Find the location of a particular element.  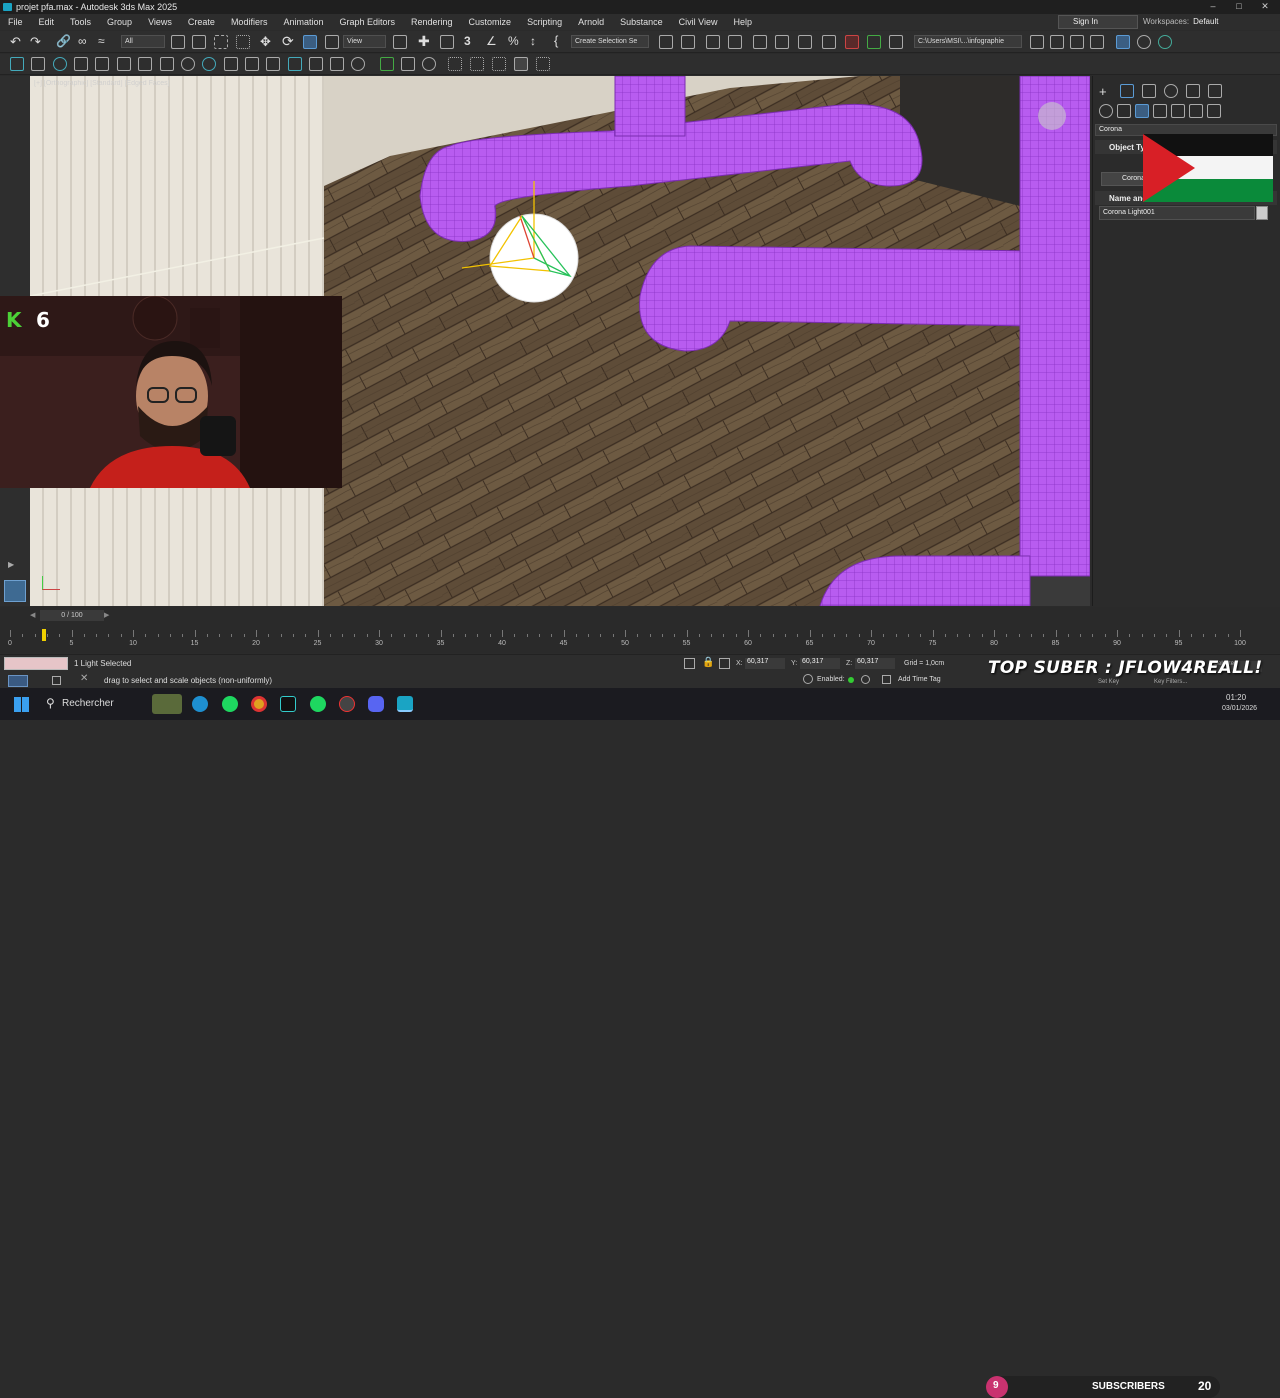

menu-customize: Customize is located at coordinates (490, 22).